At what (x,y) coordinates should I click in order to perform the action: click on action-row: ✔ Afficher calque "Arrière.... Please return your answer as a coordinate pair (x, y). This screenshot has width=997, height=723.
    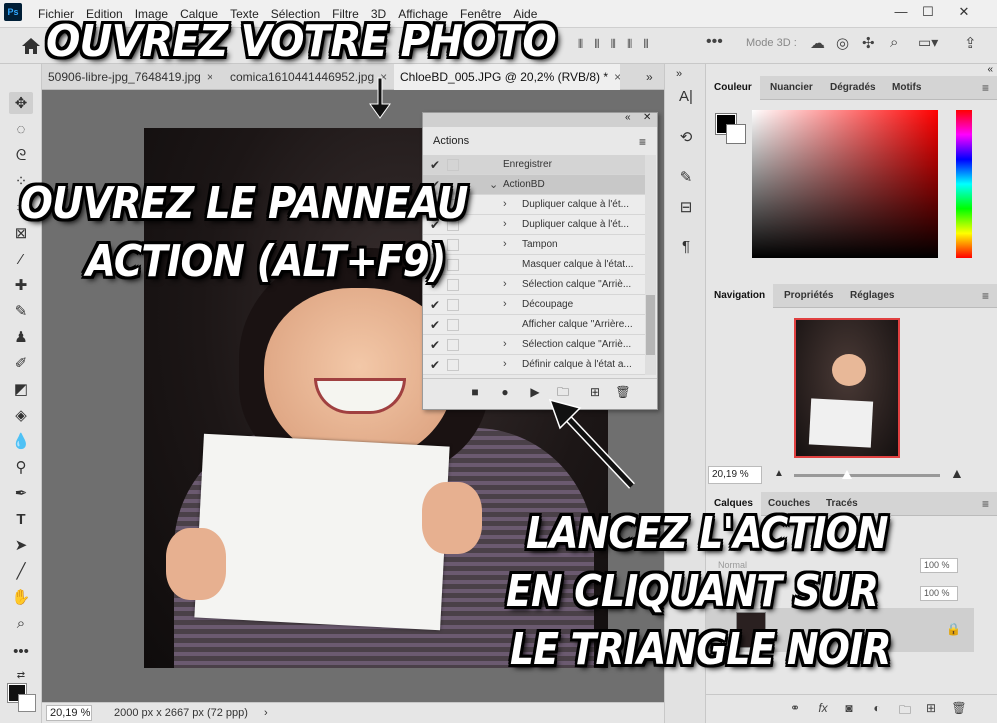
    Looking at the image, I should click on (534, 325).